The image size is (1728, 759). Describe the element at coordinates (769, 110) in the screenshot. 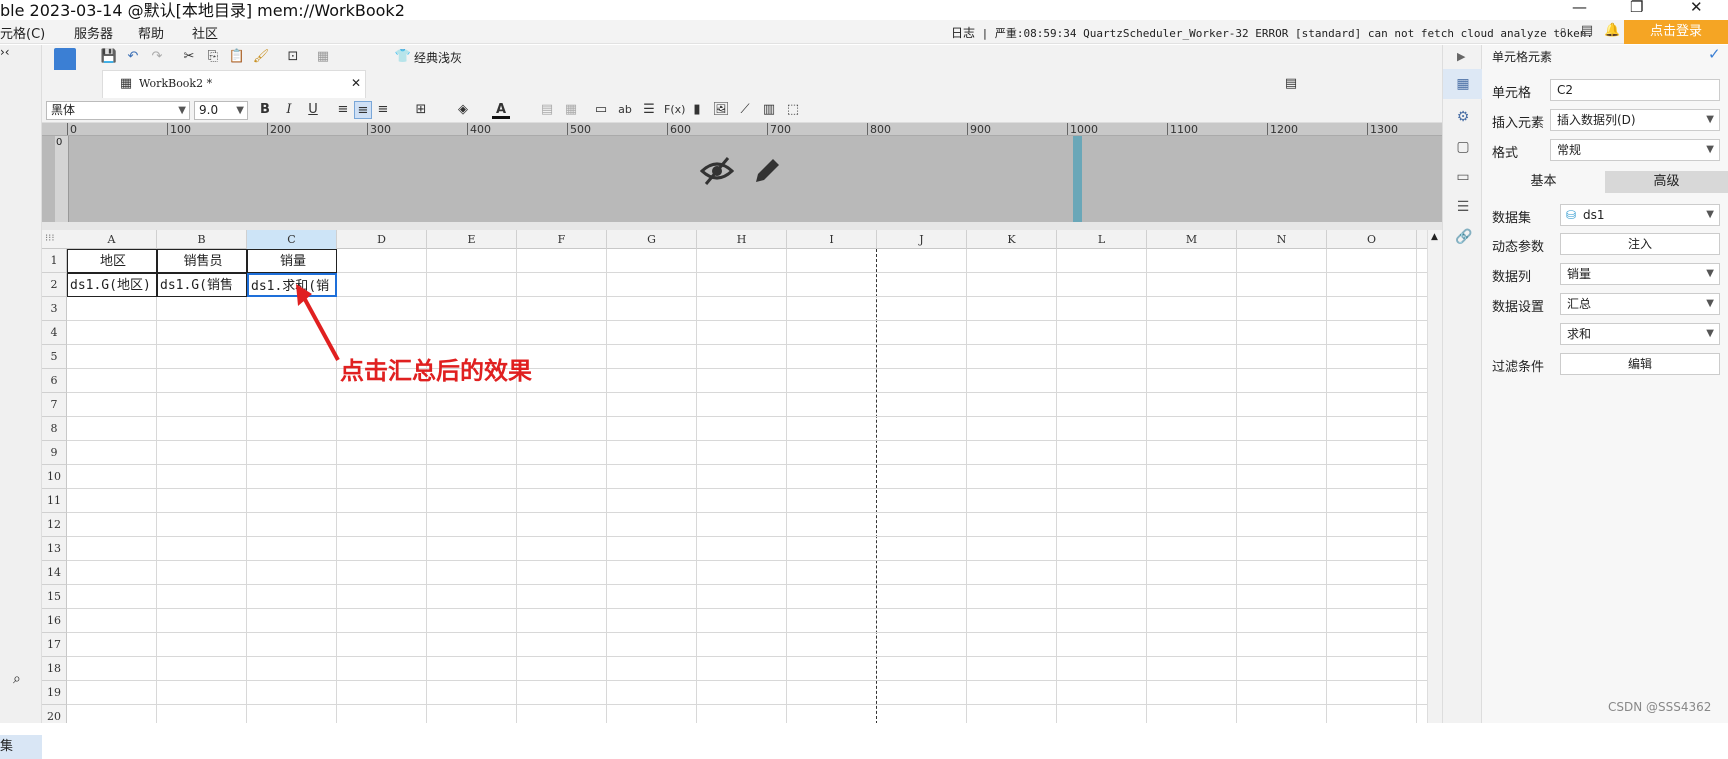

I see `subreport-icon: ▥` at that location.